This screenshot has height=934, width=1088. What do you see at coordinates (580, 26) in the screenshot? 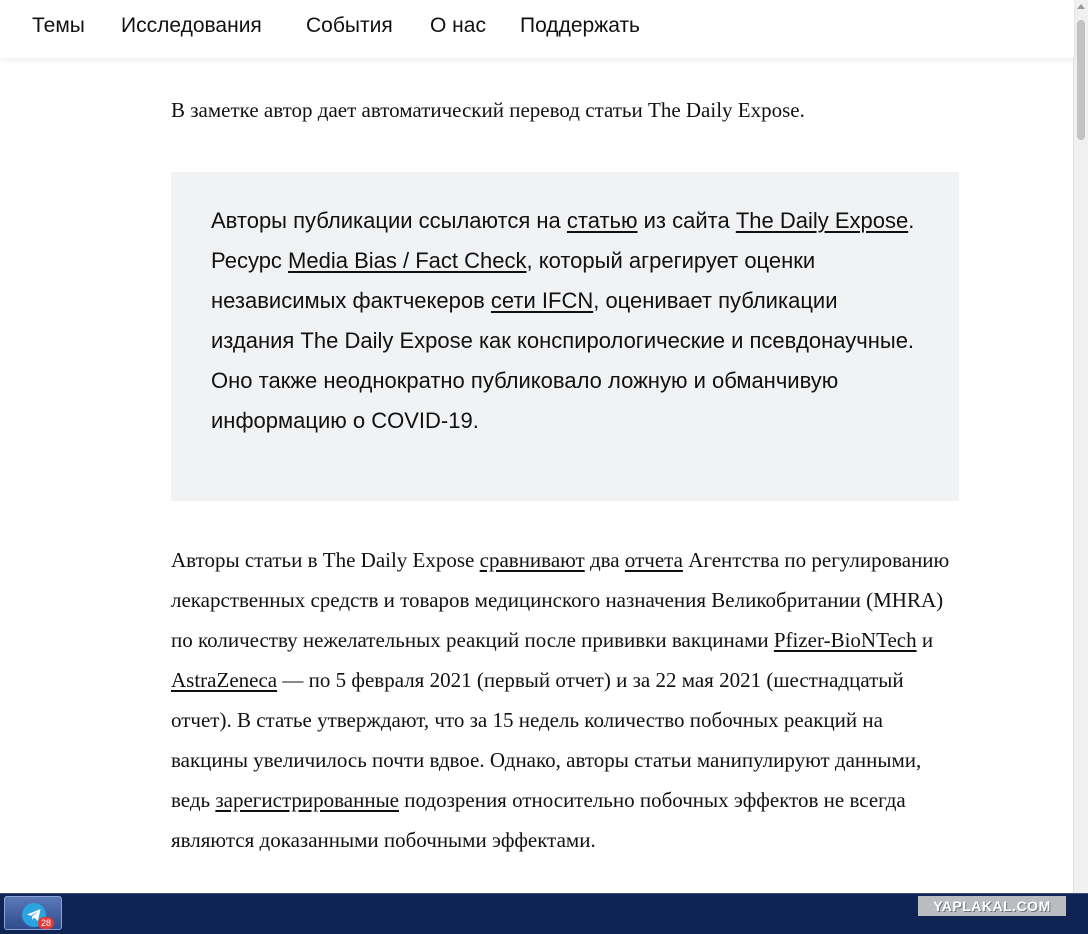
I see `nav-item-support: Поддержать` at bounding box center [580, 26].